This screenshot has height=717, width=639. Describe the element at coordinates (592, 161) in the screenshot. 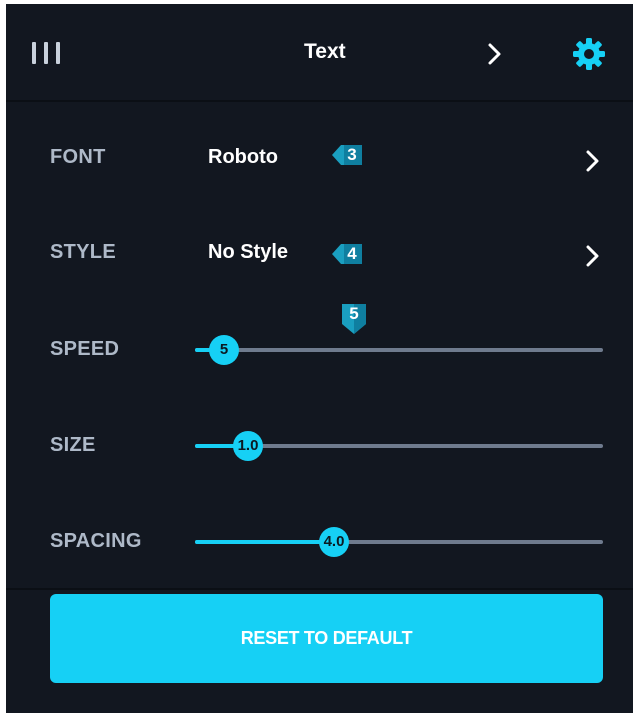

I see `font-chevron-icon` at that location.